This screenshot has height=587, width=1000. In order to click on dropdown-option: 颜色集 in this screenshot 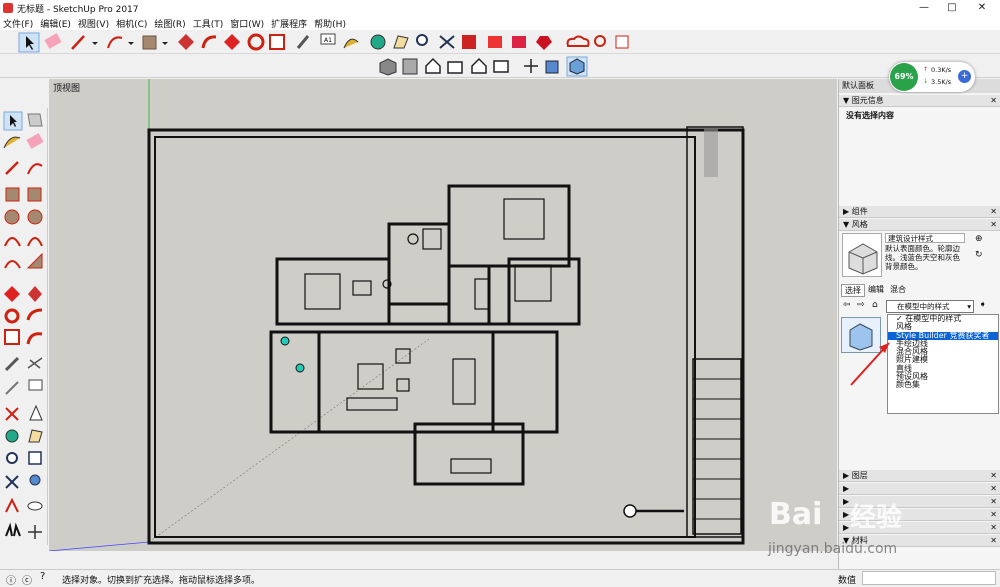, I will do `click(943, 385)`.